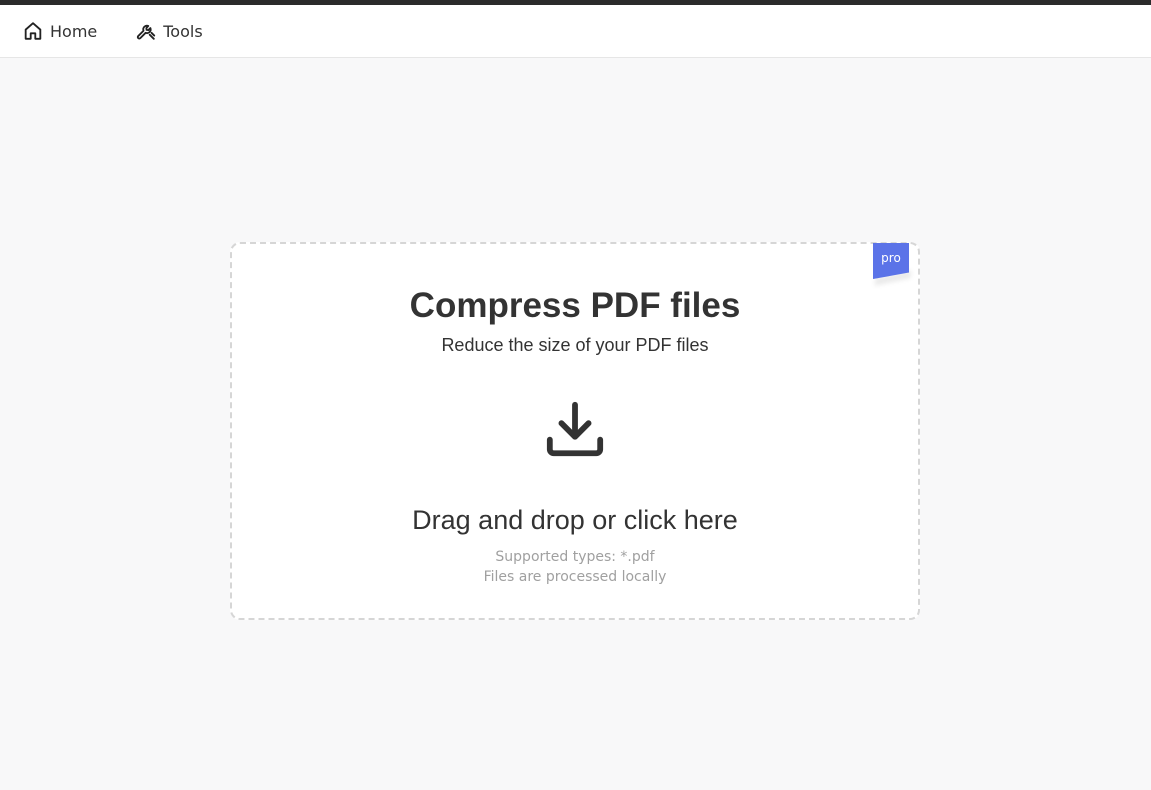 The image size is (1151, 790). I want to click on nav-tools-link: Tools, so click(169, 31).